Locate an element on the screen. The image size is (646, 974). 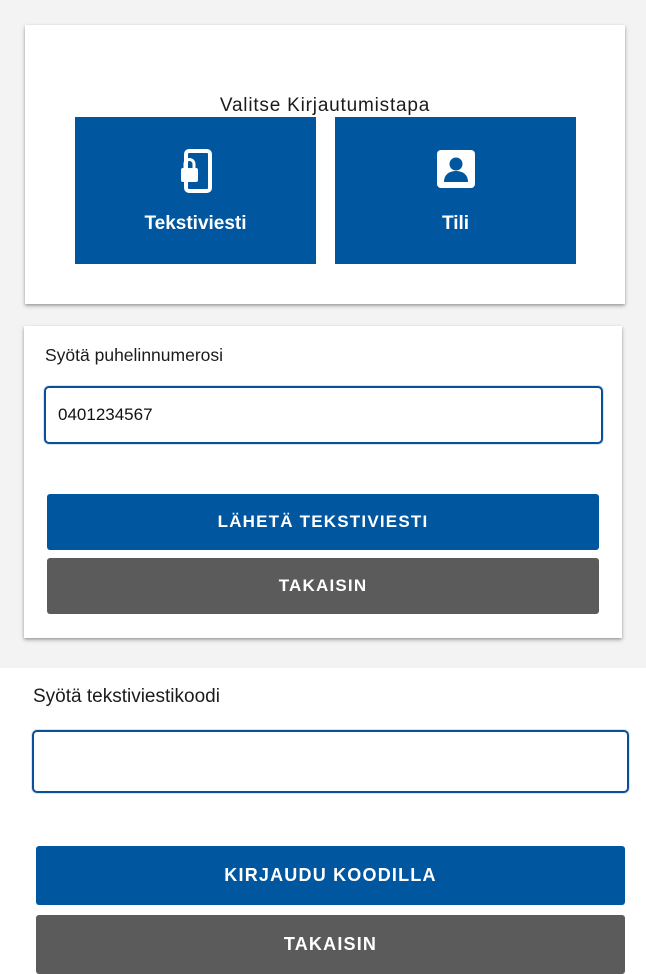
sms-login-label: Tekstiviesti is located at coordinates (195, 223).